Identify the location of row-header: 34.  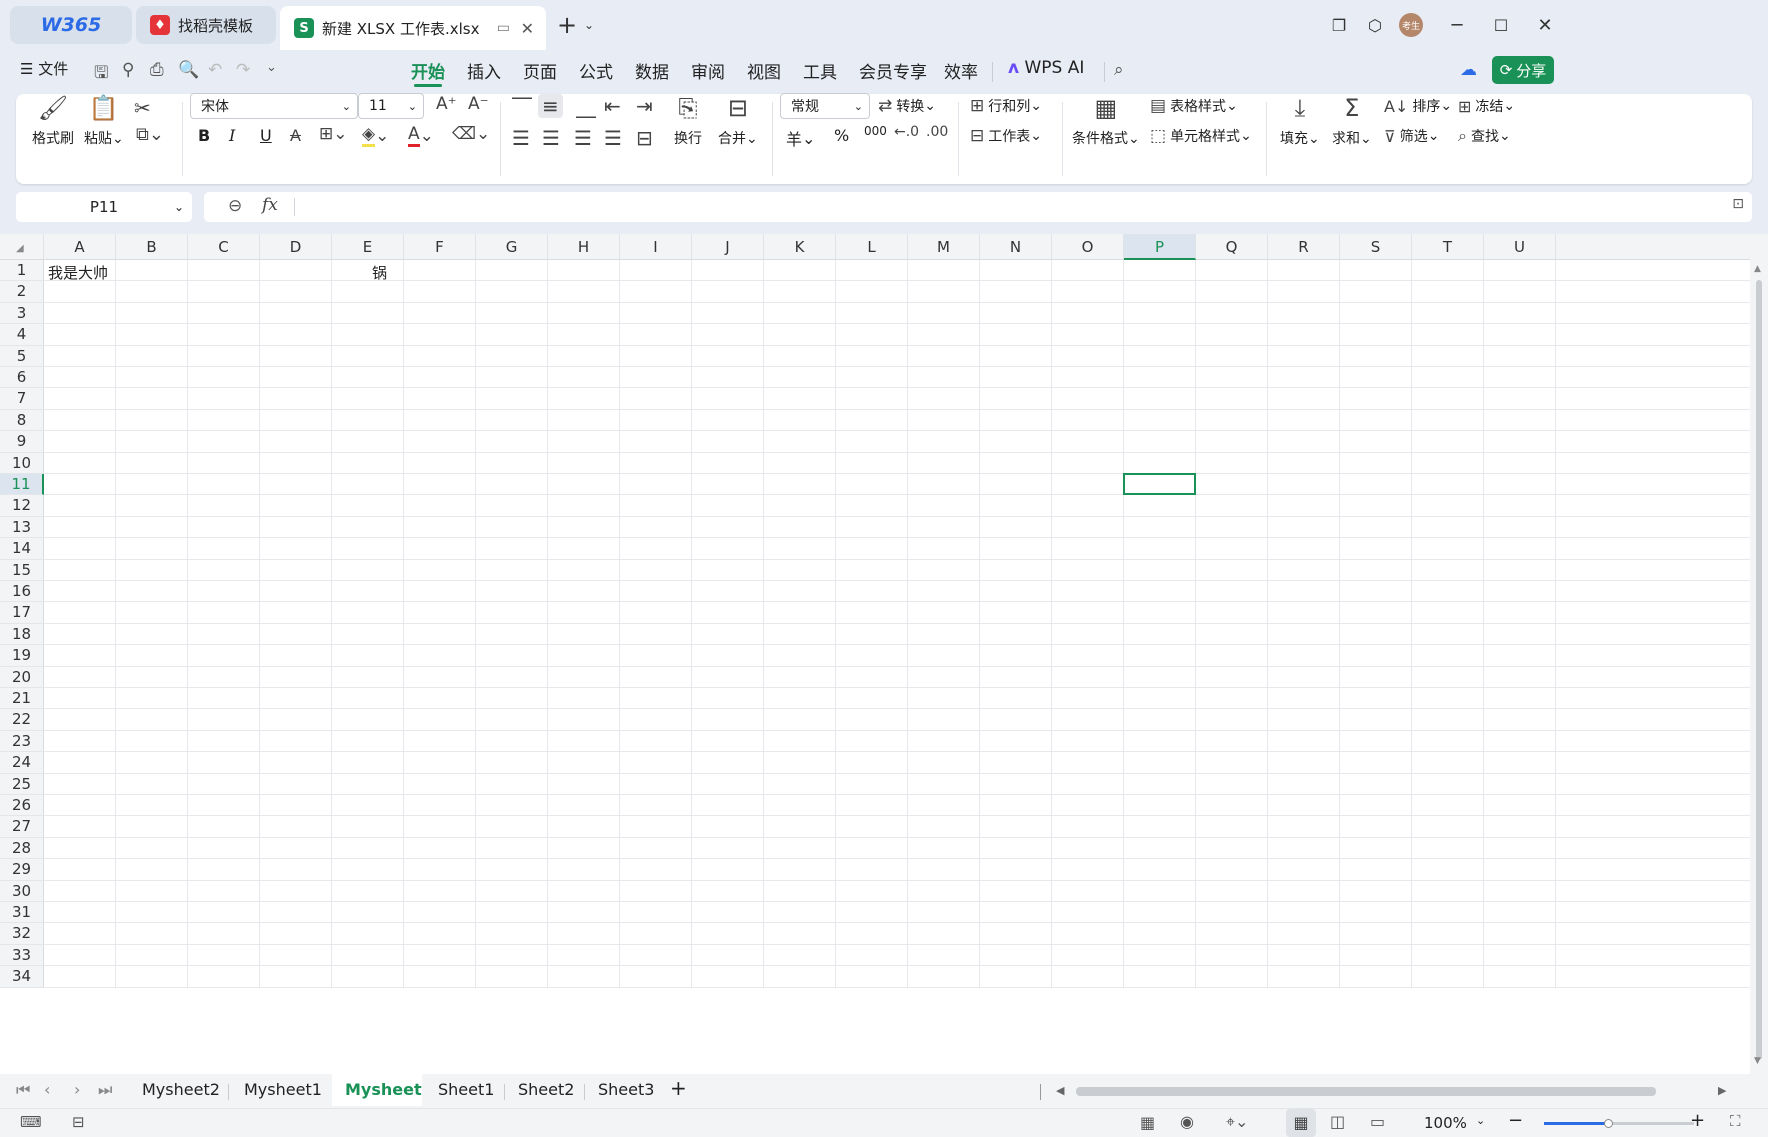
(22, 977).